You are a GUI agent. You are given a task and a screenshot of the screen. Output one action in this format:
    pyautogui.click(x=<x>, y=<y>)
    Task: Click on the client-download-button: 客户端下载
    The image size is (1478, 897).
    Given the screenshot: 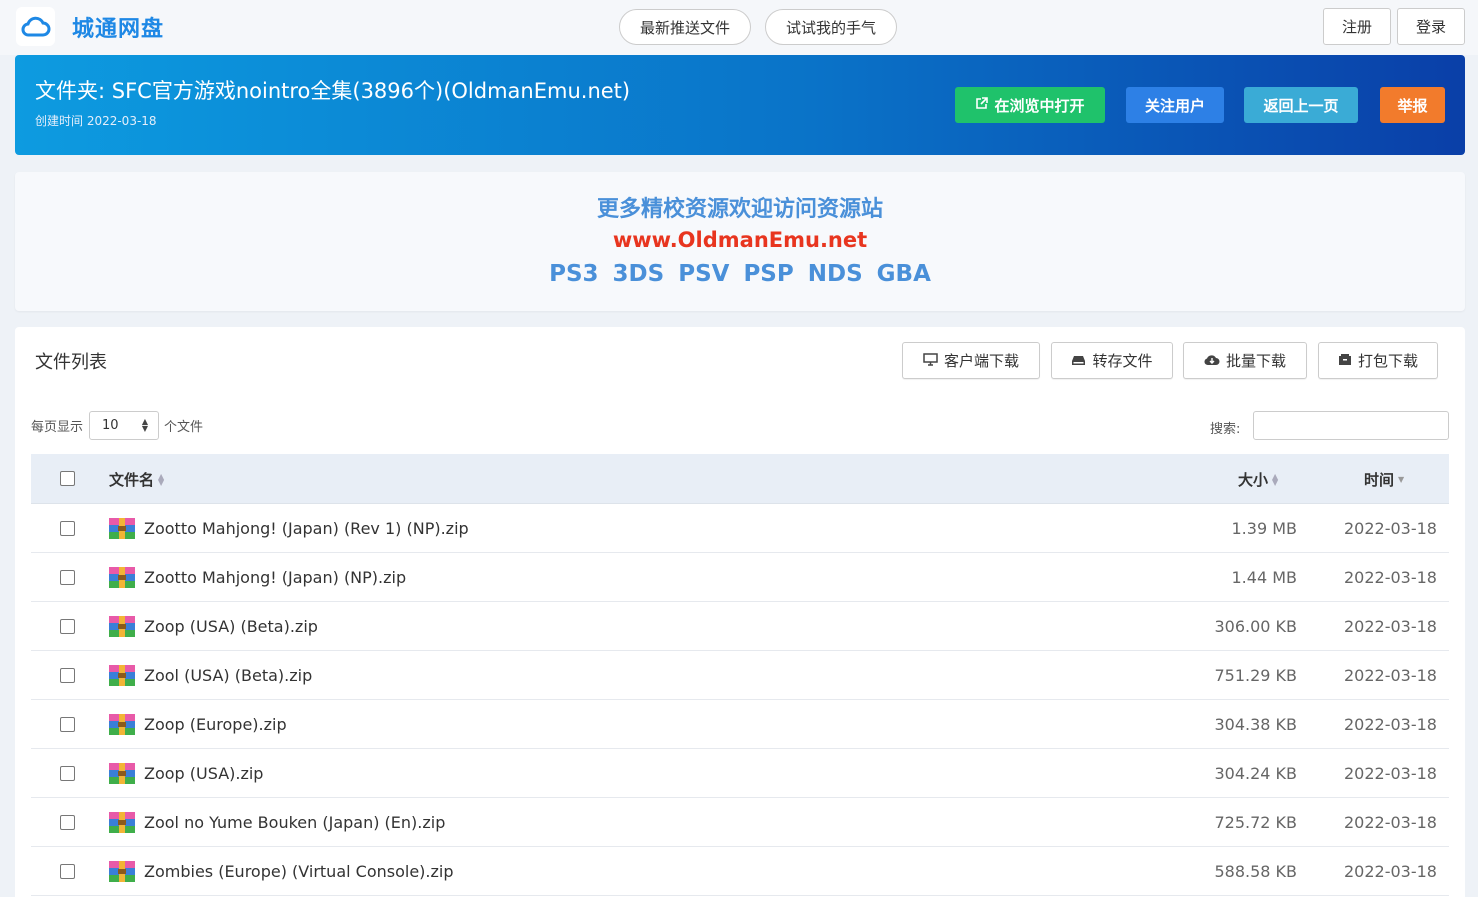 What is the action you would take?
    pyautogui.click(x=971, y=360)
    